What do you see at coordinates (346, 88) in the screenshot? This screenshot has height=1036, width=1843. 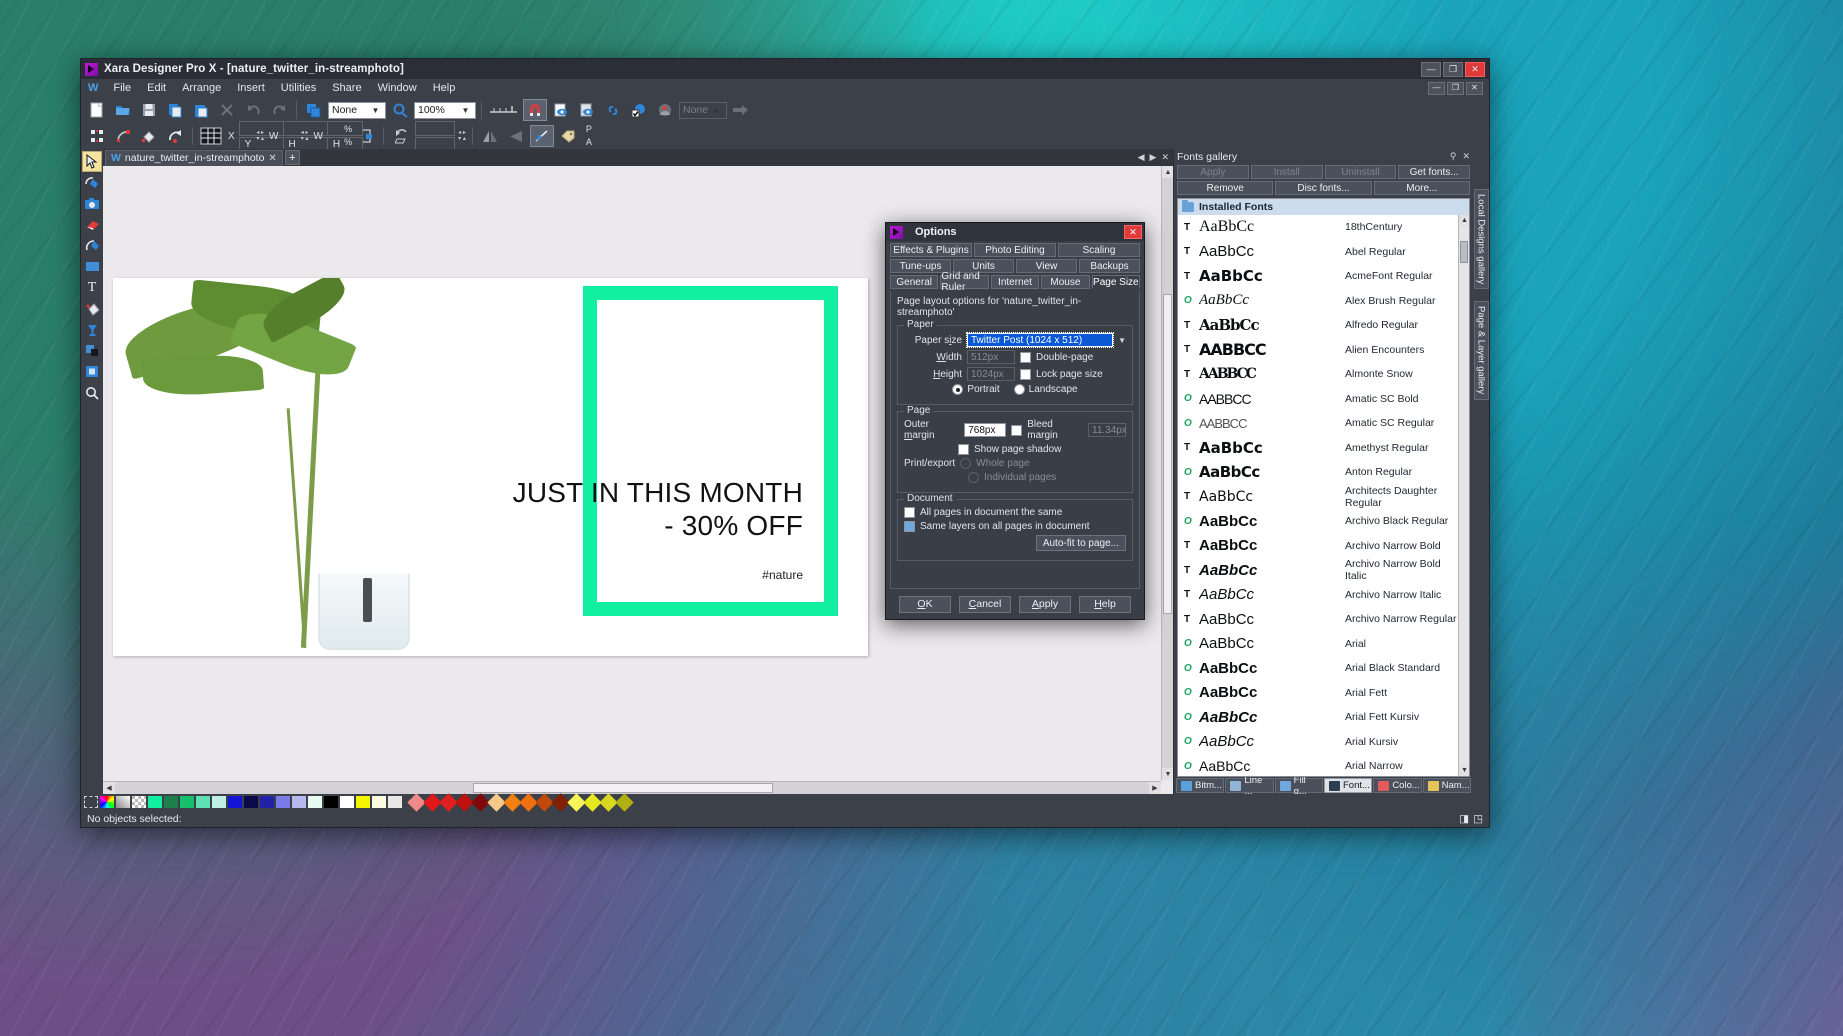 I see `menu-item-share: Share` at bounding box center [346, 88].